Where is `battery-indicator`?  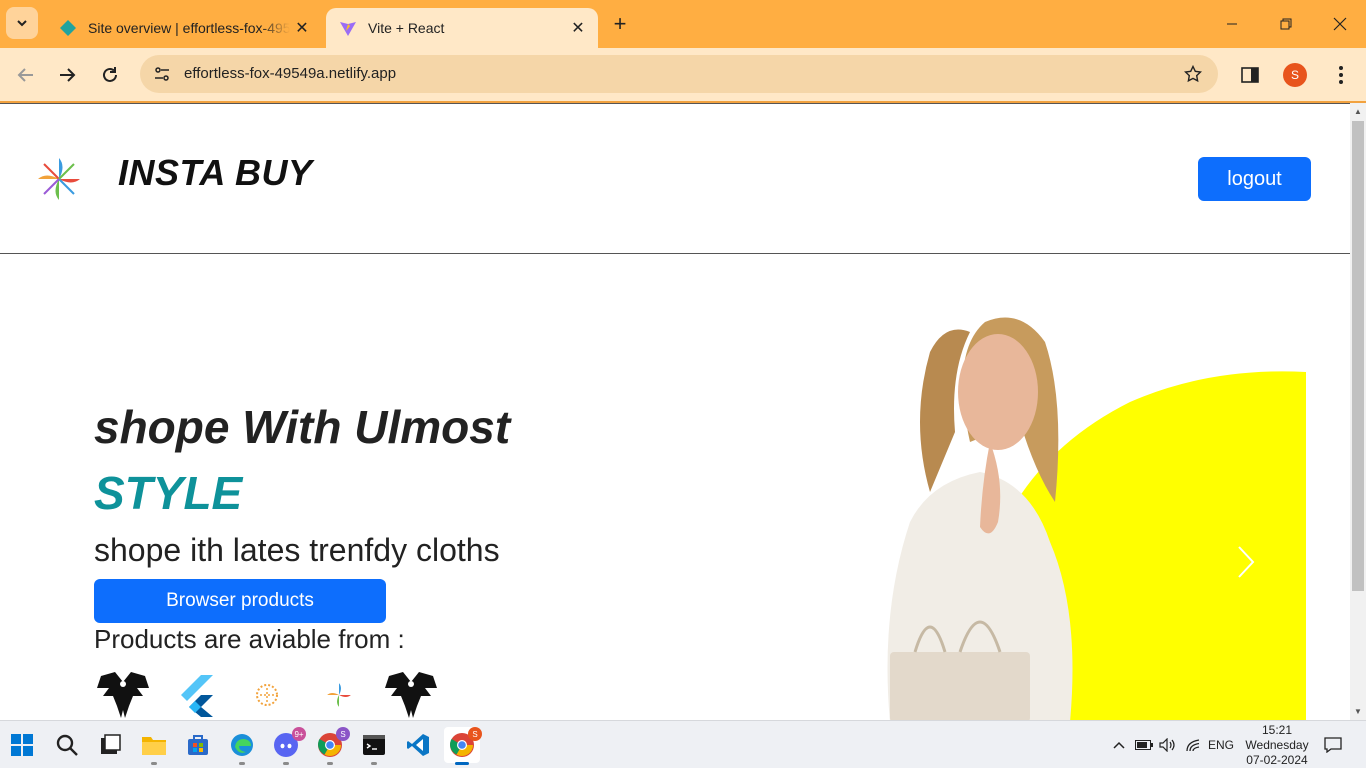 battery-indicator is located at coordinates (1144, 745).